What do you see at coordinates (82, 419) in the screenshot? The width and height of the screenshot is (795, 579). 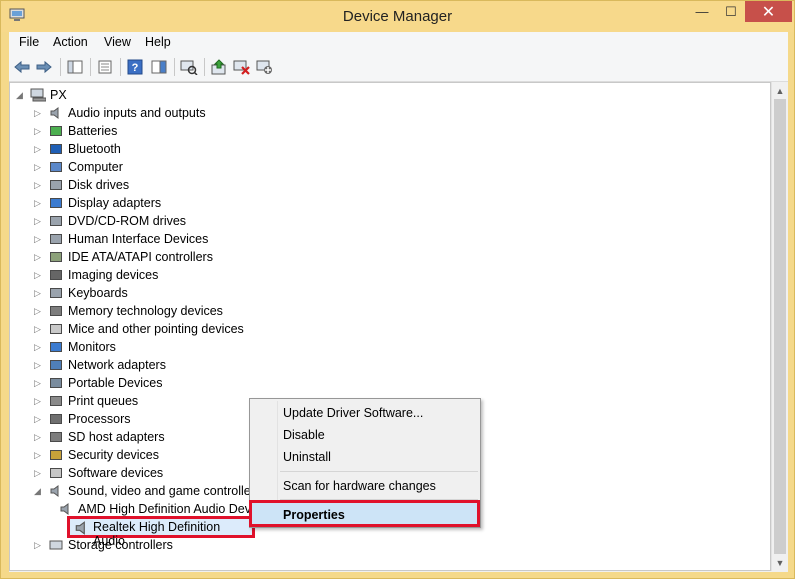 I see `tree-category-item: ▷ Processors` at bounding box center [82, 419].